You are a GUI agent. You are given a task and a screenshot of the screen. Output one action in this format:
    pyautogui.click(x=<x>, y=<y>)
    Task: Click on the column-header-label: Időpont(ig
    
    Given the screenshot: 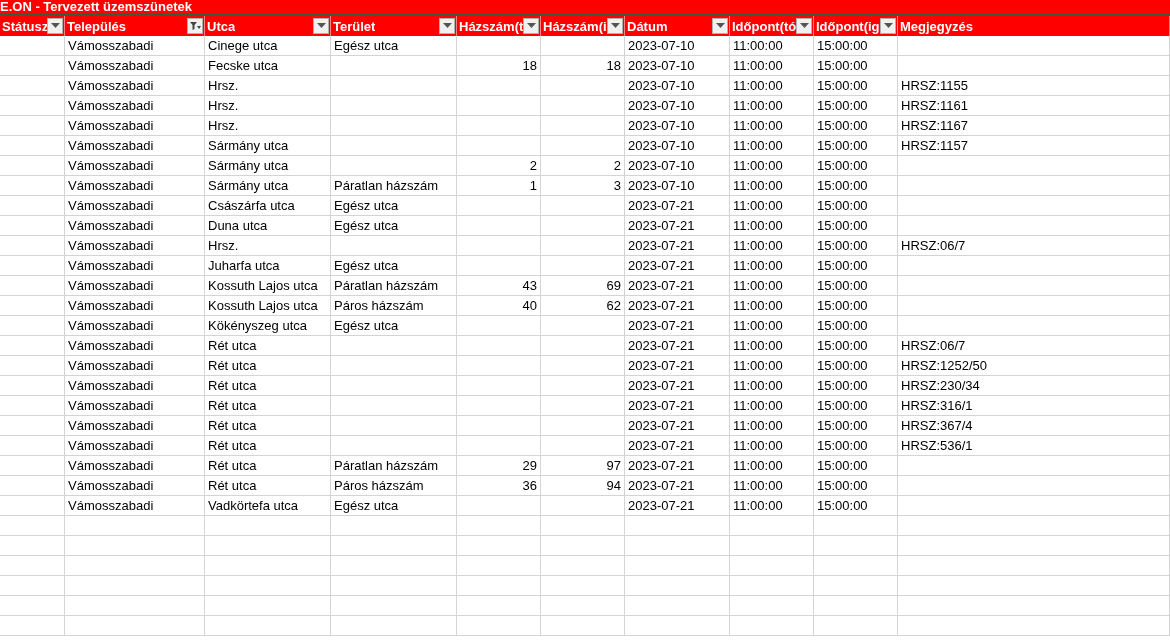 What is the action you would take?
    pyautogui.click(x=848, y=26)
    